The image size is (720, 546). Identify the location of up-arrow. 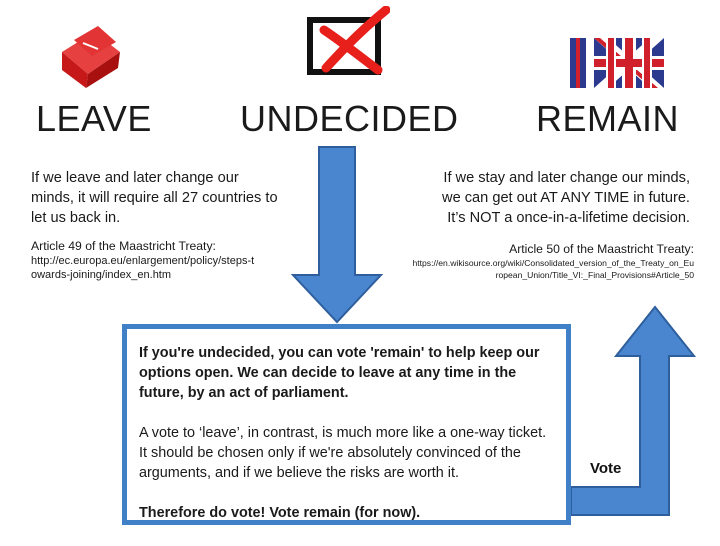
(633, 410).